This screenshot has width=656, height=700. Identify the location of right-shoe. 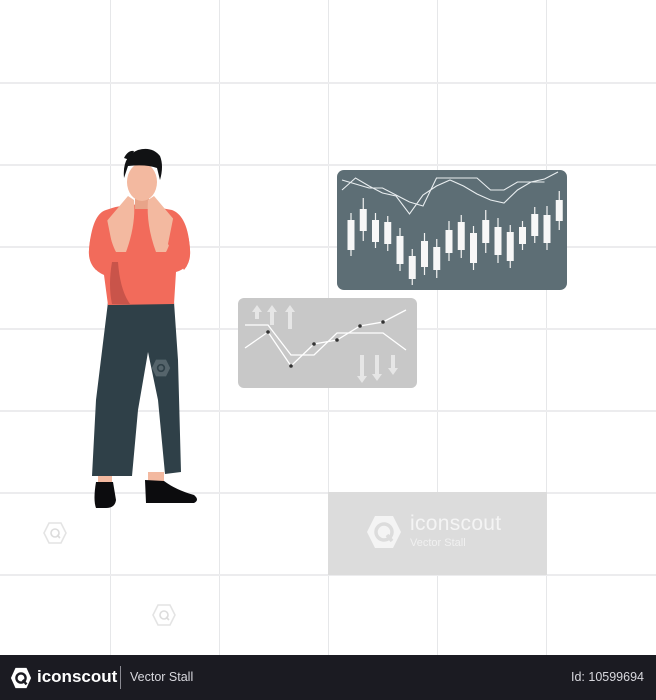
(171, 491).